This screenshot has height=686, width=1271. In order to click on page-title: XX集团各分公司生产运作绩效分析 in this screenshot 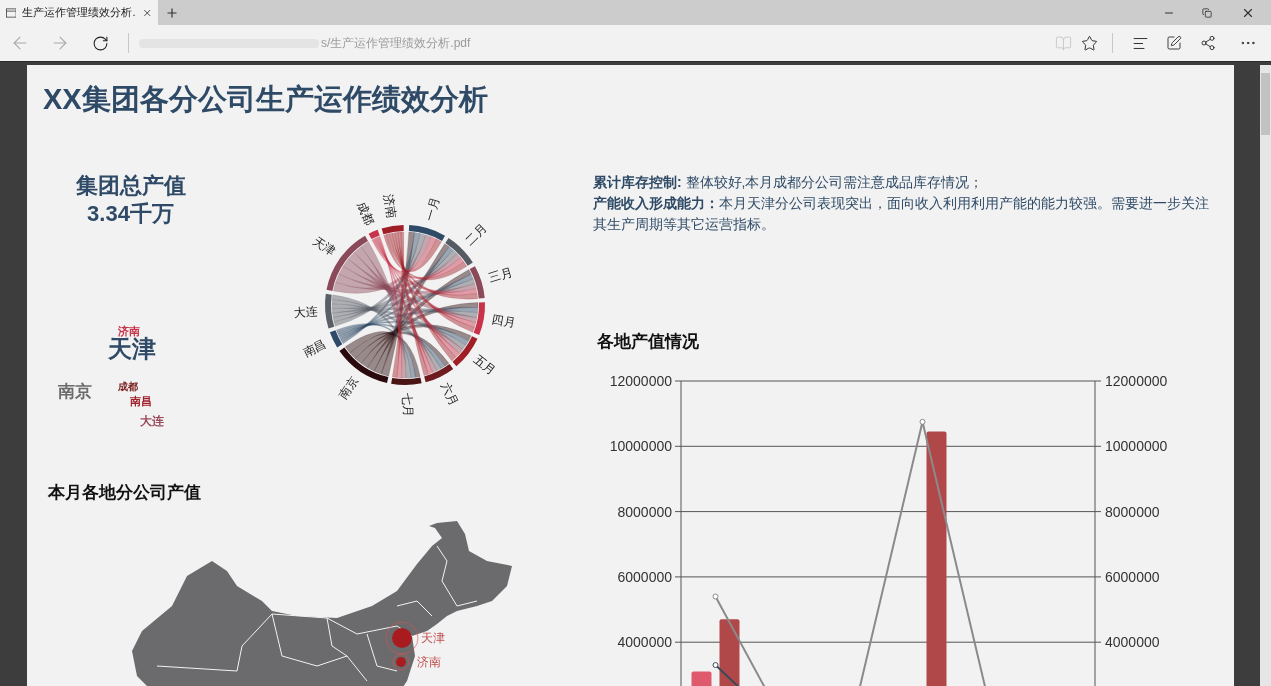, I will do `click(266, 99)`.